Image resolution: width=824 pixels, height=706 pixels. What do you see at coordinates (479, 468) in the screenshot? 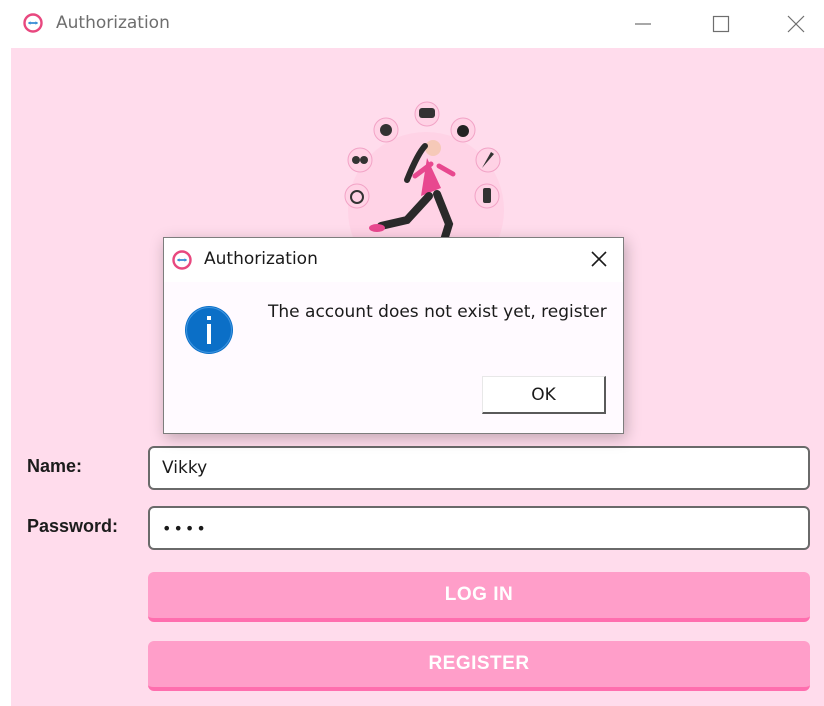
I see `name-input: Vikky` at bounding box center [479, 468].